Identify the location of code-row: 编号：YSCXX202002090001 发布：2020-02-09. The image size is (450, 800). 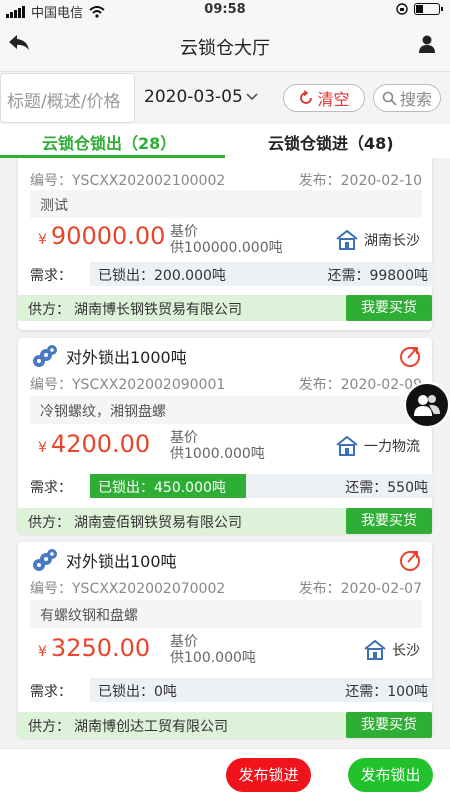
(226, 384).